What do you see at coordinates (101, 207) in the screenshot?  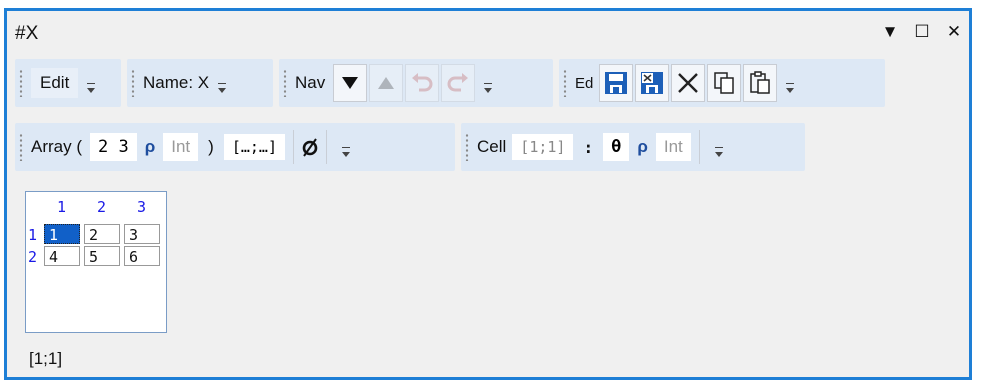 I see `col-header: 2` at bounding box center [101, 207].